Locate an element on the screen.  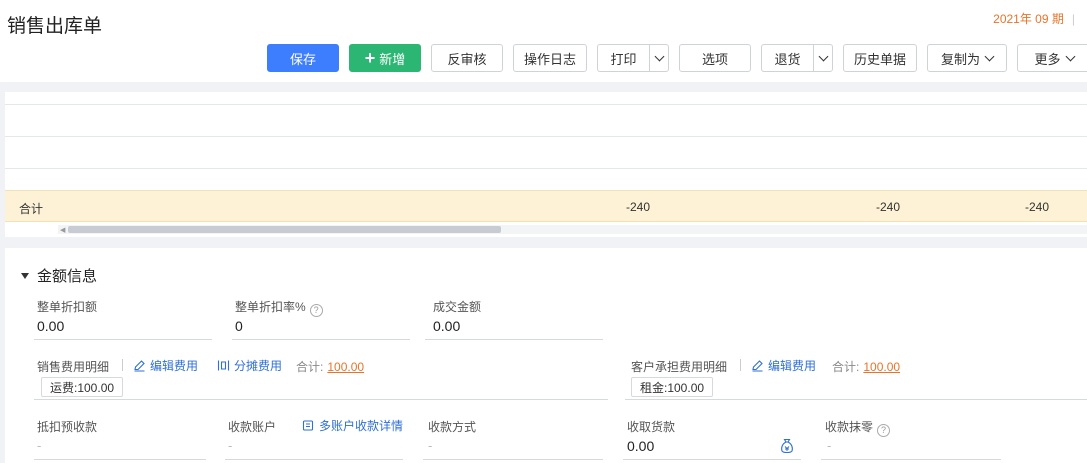
rounding-label: 收款抹零? is located at coordinates (858, 427).